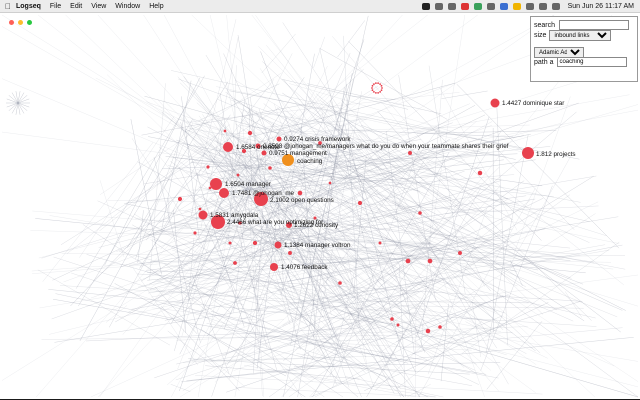  I want to click on search-label: search, so click(545, 25).